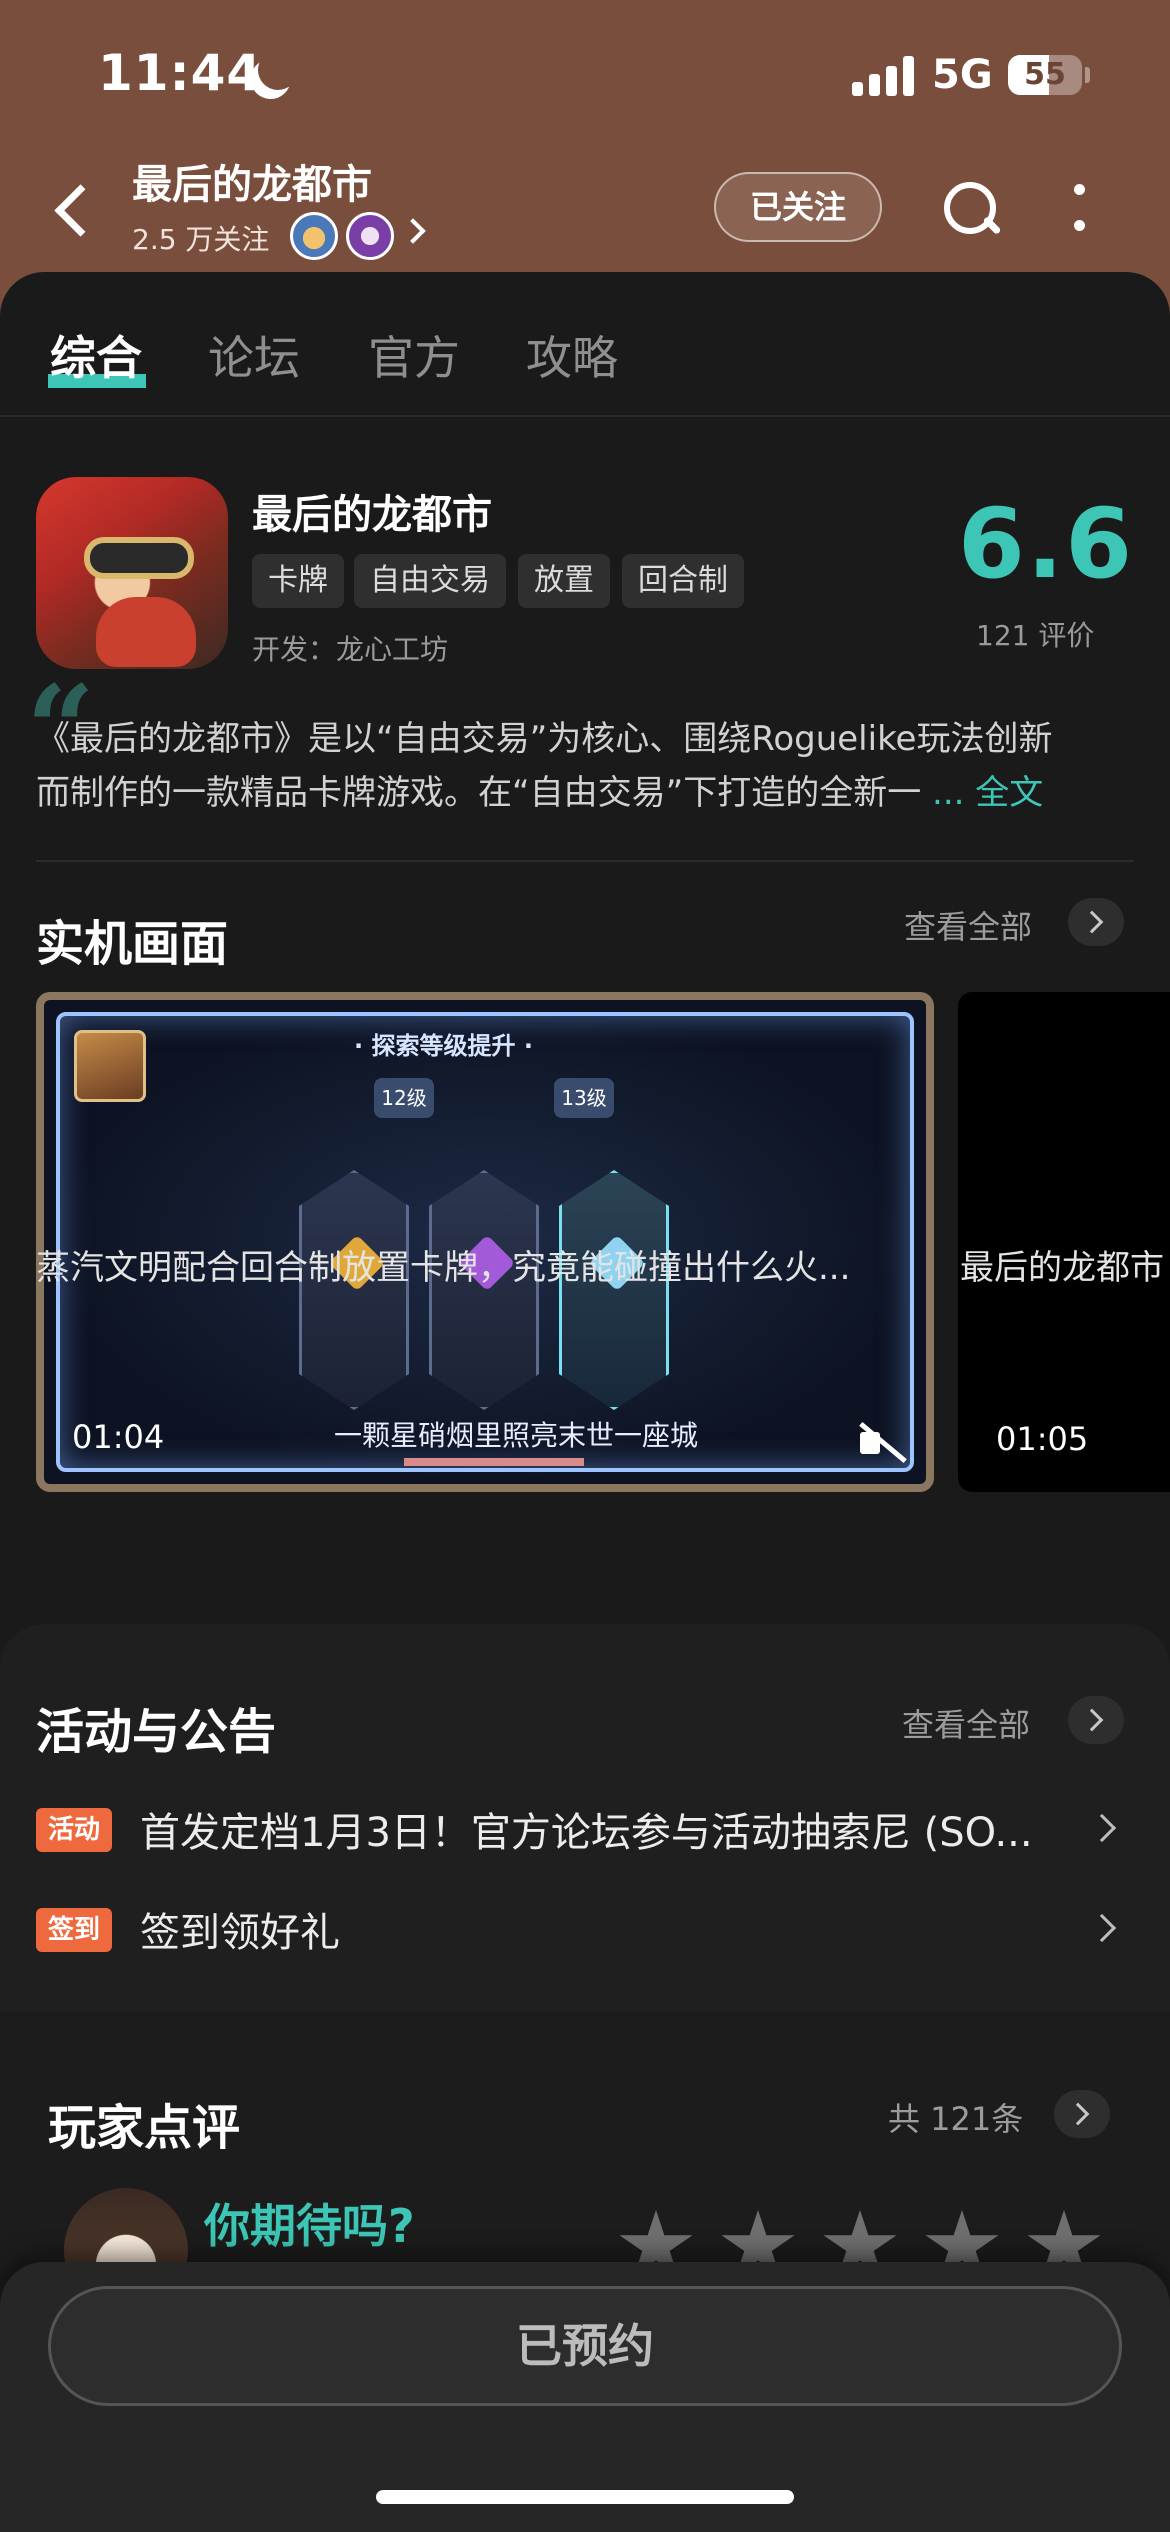 The height and width of the screenshot is (2532, 1170). Describe the element at coordinates (443, 1046) in the screenshot. I see `overlay-title: · 探索等级提升 ·` at that location.